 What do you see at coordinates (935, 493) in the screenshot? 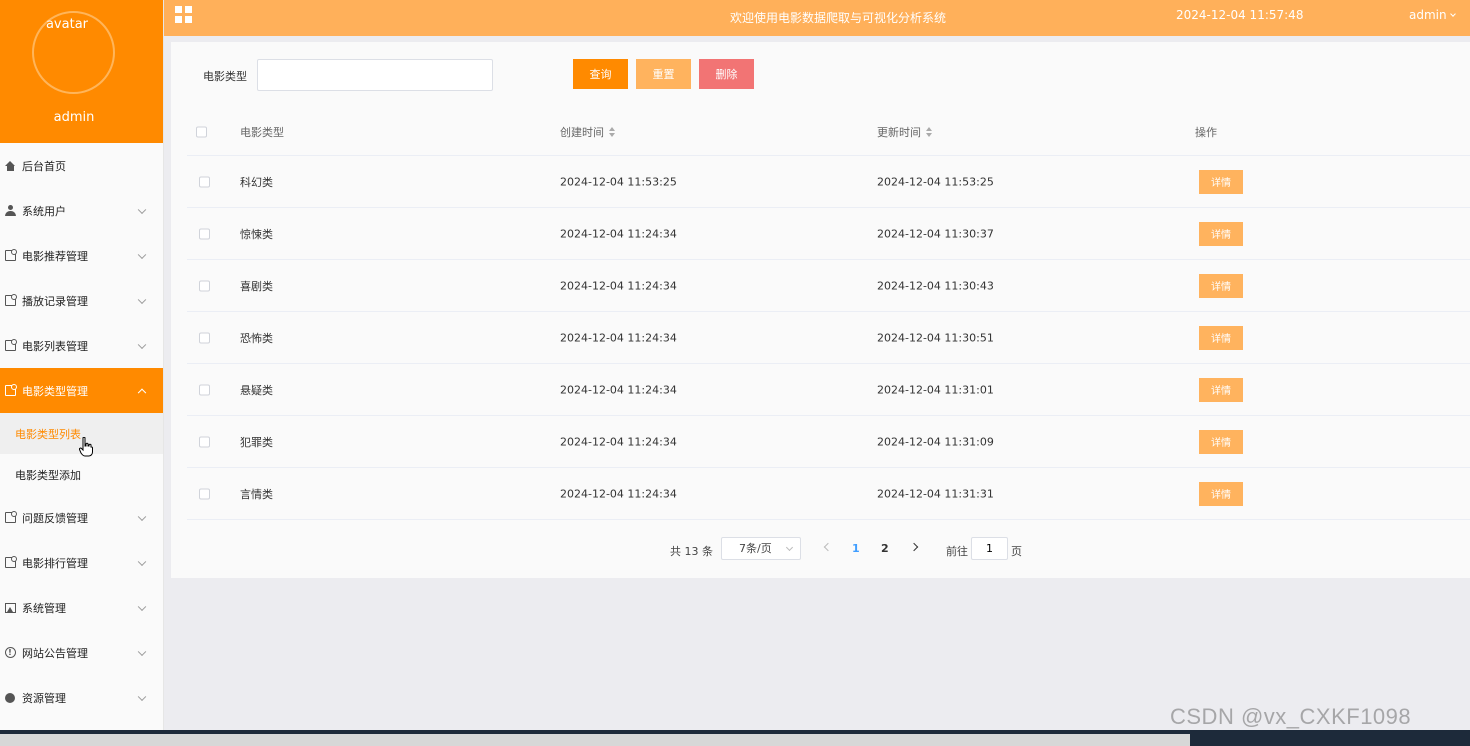
I see `cell-updated: 2024-12-04 11:31:31` at bounding box center [935, 493].